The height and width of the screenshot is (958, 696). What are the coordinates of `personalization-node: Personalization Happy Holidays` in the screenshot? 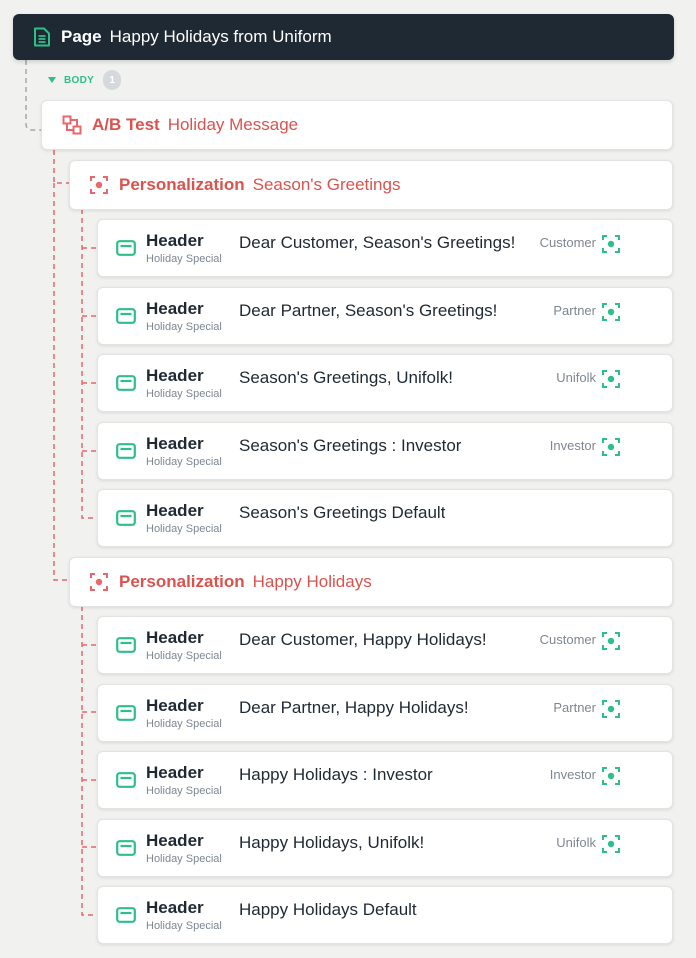 It's located at (371, 582).